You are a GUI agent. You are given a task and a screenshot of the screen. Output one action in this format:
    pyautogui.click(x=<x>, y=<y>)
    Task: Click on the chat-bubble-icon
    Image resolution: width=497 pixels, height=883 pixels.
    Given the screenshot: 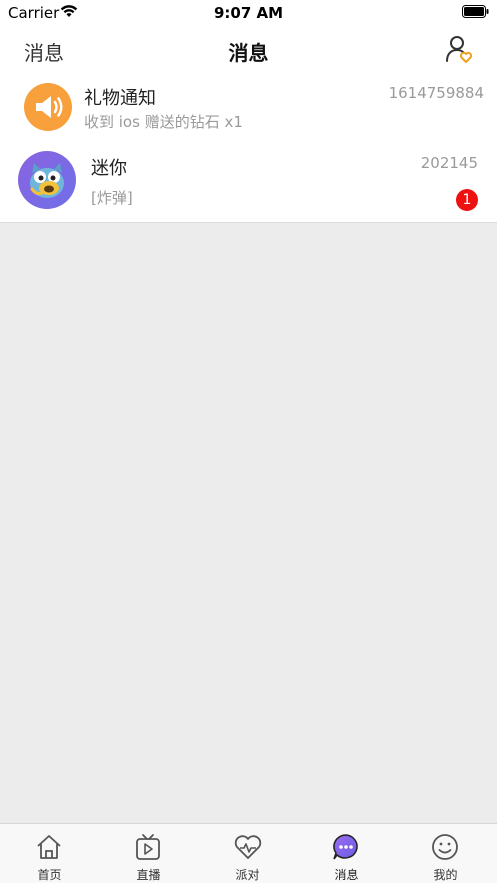 What is the action you would take?
    pyautogui.click(x=345, y=847)
    